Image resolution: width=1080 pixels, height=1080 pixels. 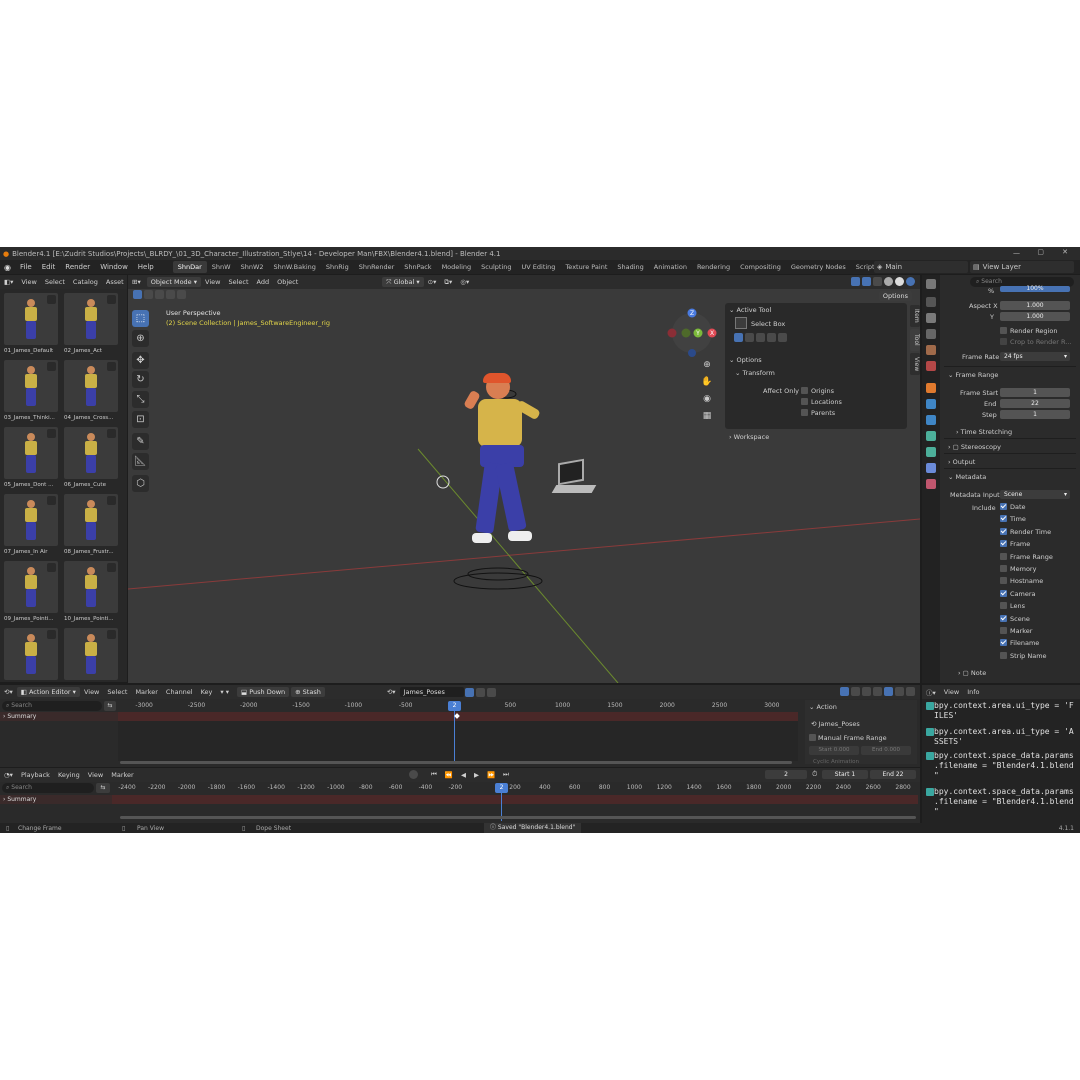 I want to click on ae-summary-channel: › Summary, so click(x=59, y=716).